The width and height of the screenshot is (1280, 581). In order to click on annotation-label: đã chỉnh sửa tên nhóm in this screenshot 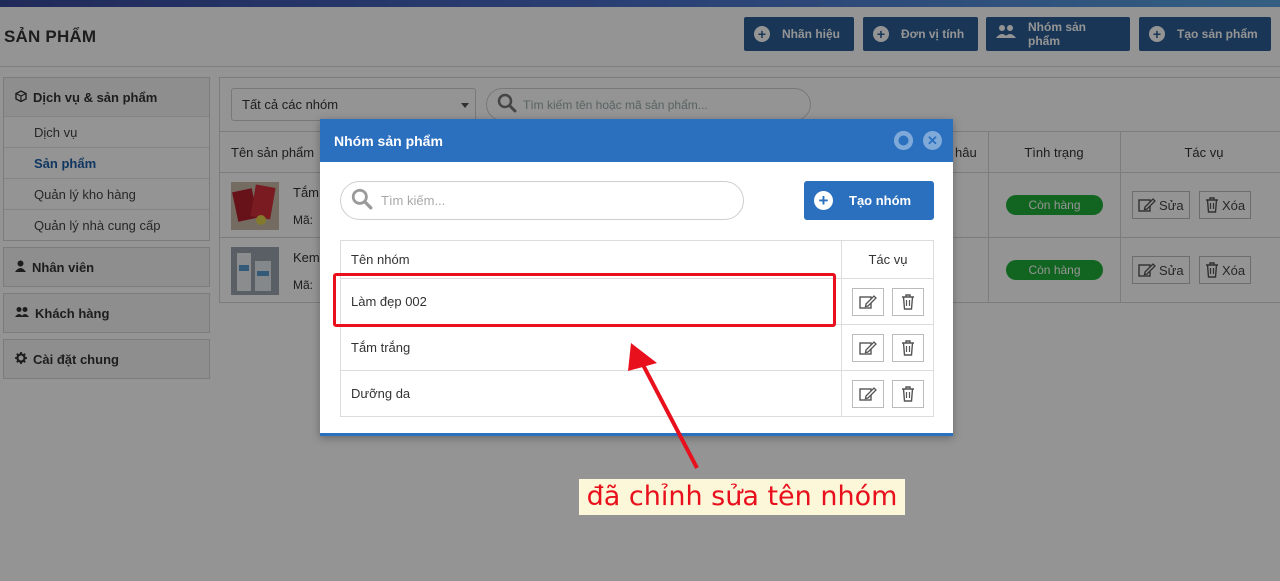, I will do `click(742, 497)`.